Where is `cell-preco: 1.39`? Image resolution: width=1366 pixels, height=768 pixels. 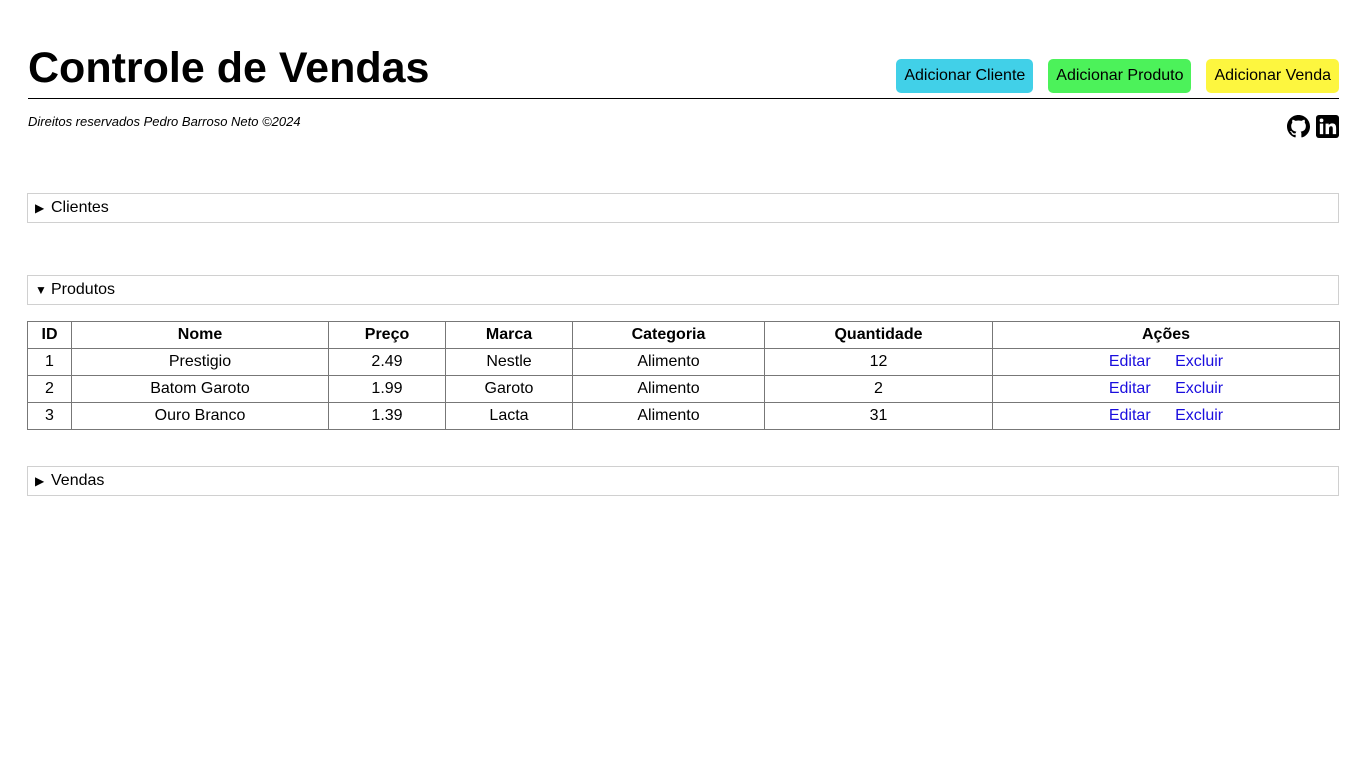 cell-preco: 1.39 is located at coordinates (387, 416).